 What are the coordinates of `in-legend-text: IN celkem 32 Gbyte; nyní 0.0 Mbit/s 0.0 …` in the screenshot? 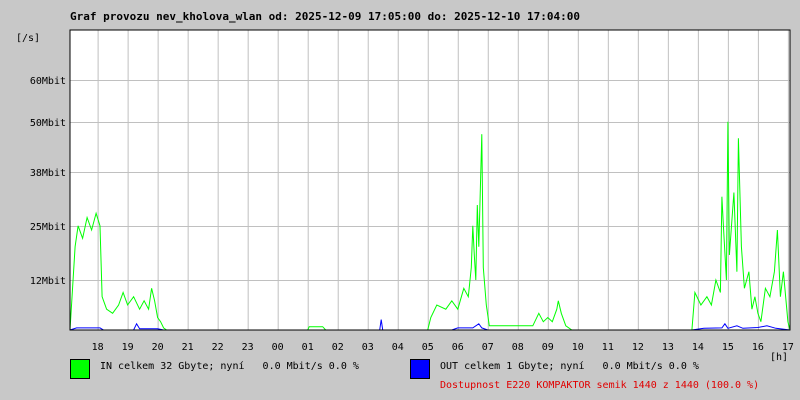 It's located at (229, 366).